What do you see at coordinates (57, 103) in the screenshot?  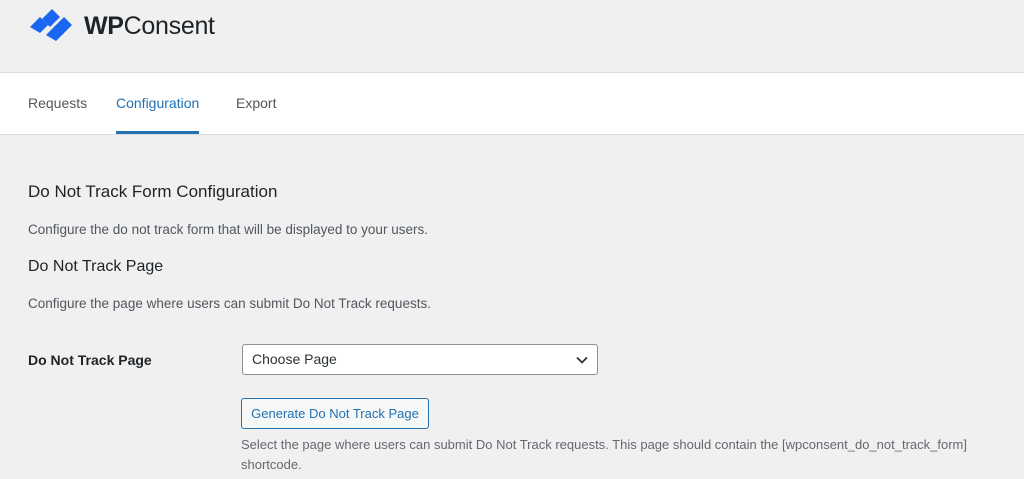 I see `tab-requests: Requests` at bounding box center [57, 103].